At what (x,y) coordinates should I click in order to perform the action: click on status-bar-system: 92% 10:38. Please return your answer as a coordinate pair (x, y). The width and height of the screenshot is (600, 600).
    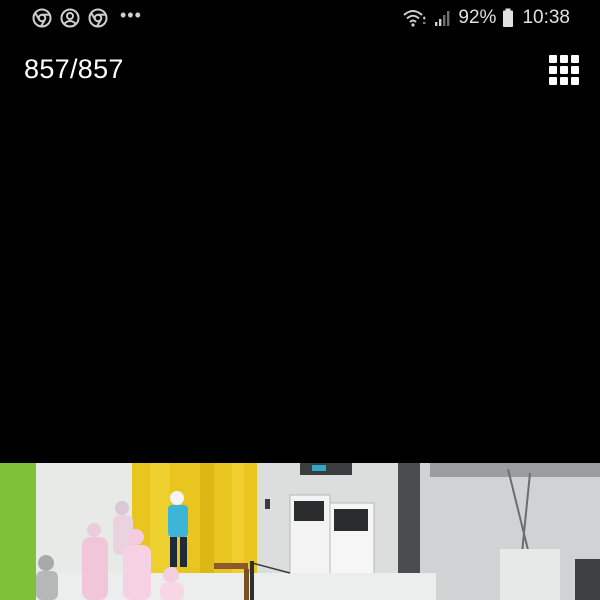
    Looking at the image, I should click on (483, 18).